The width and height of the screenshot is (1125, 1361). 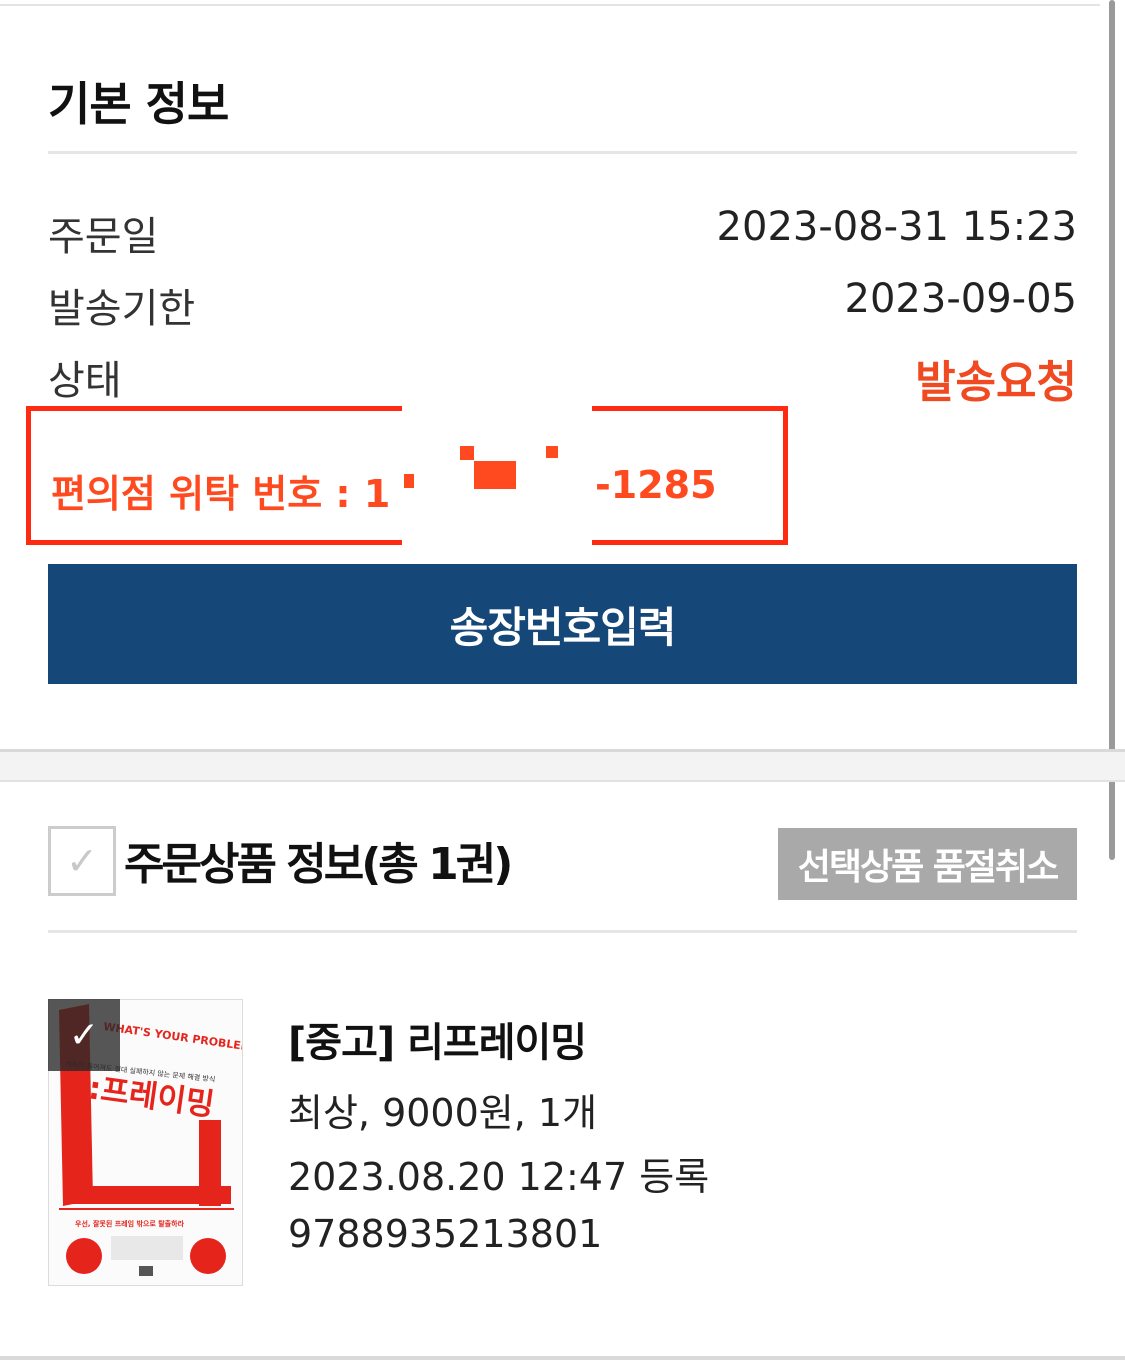 I want to click on order-date-label: 주문일, so click(x=103, y=237).